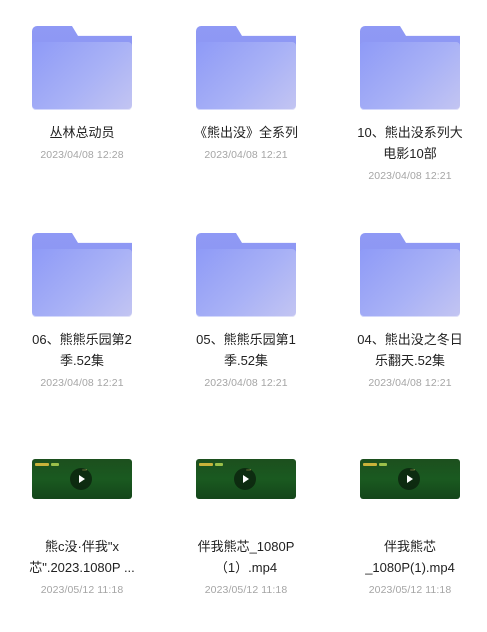 The height and width of the screenshot is (632, 487). I want to click on file-name: 05、熊熊乐园第1 季.52集, so click(246, 350).